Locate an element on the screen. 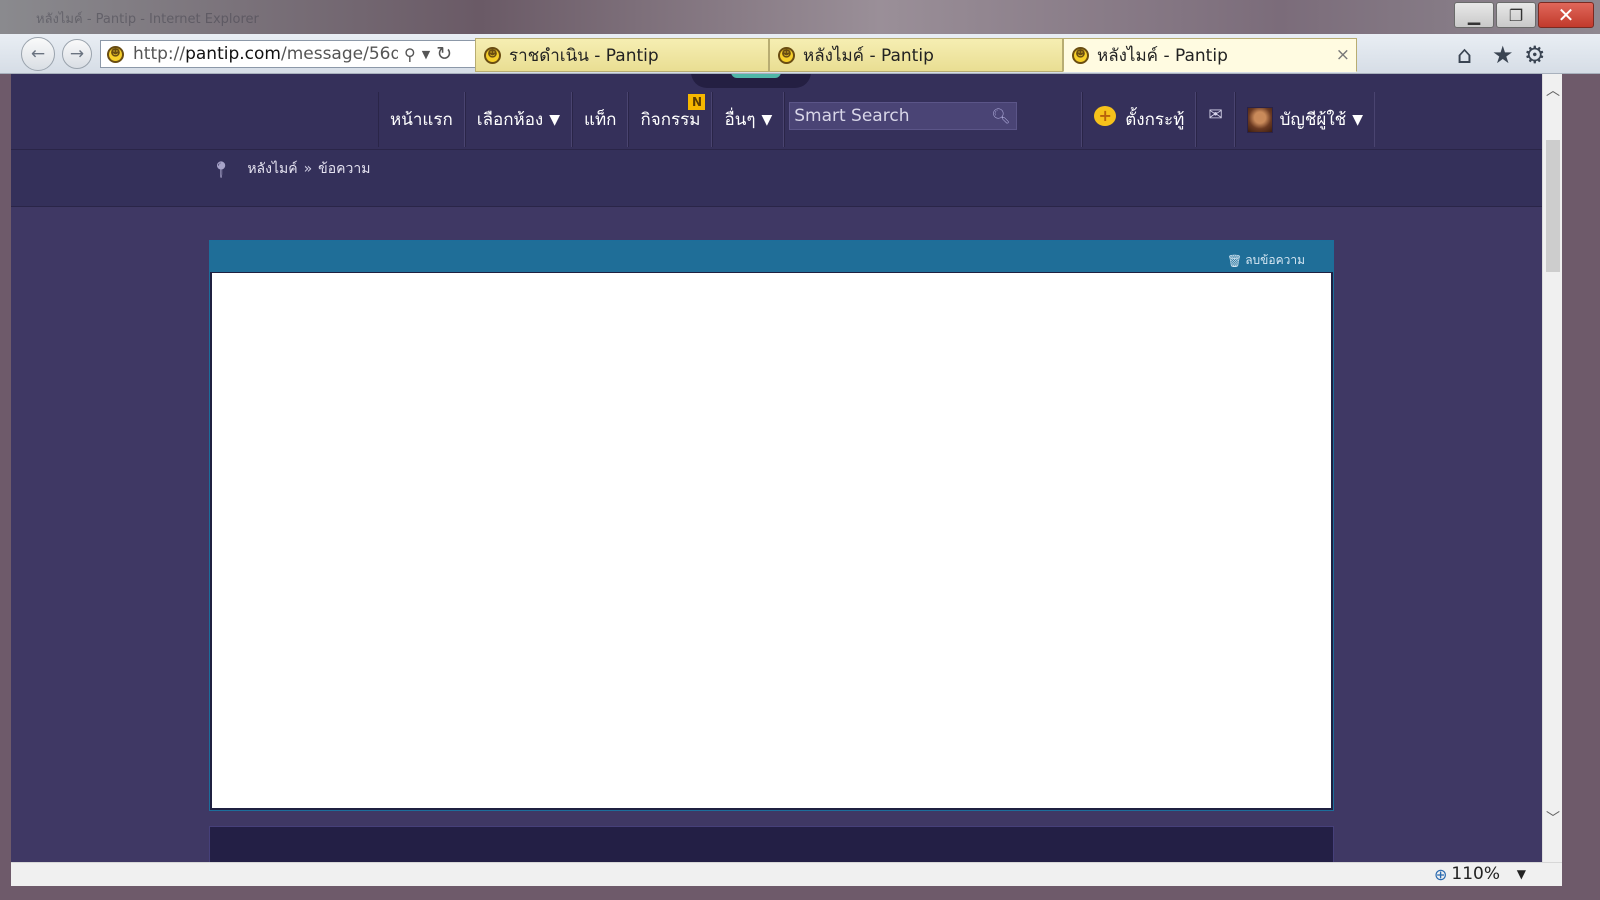 The width and height of the screenshot is (1600, 900). window-caption: หลังไมค์ - Pantip - Internet Explorer is located at coordinates (147, 19).